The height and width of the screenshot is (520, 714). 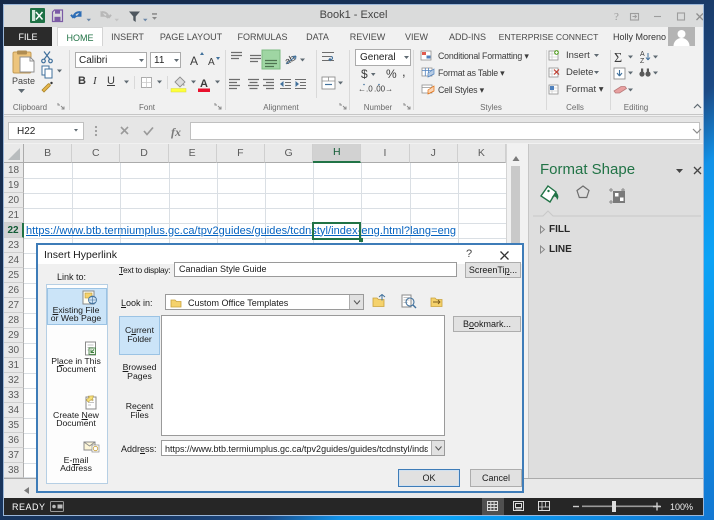 I want to click on svg-text: .00→, so click(x=383, y=89).